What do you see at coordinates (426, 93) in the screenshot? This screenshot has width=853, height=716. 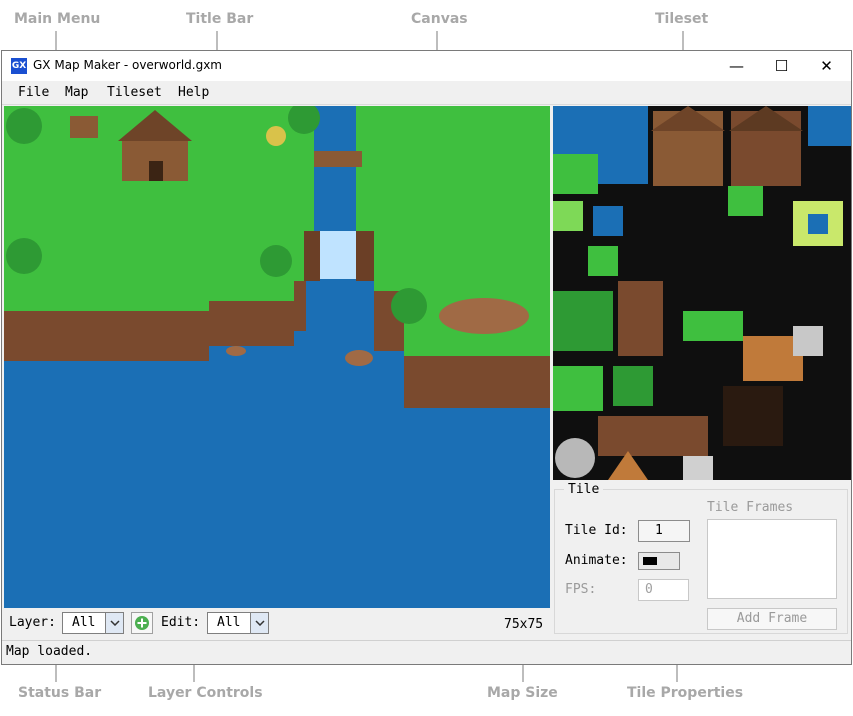 I see `main-menu: File Map Tileset Help` at bounding box center [426, 93].